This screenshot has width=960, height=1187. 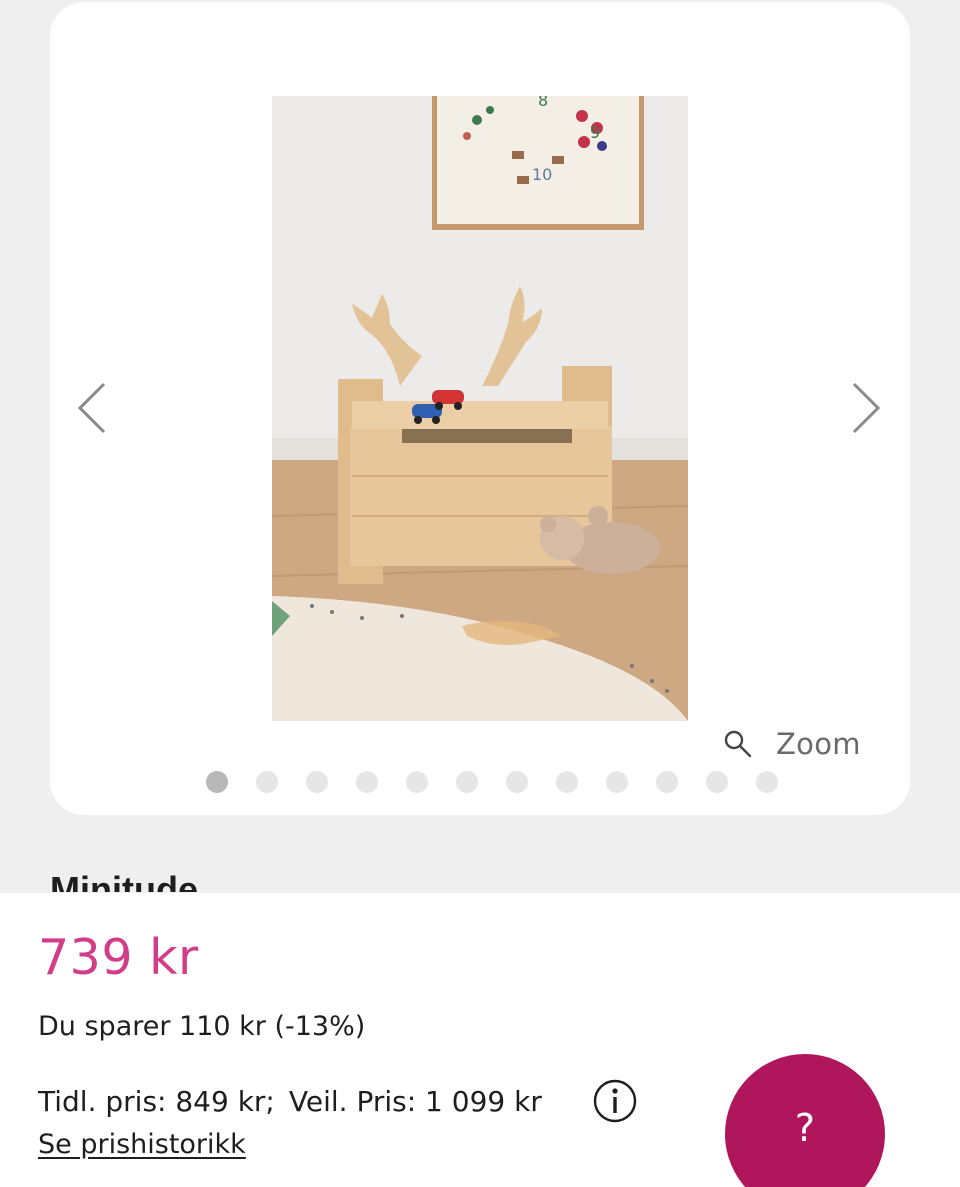 I want to click on previous-image-button, so click(x=92, y=408).